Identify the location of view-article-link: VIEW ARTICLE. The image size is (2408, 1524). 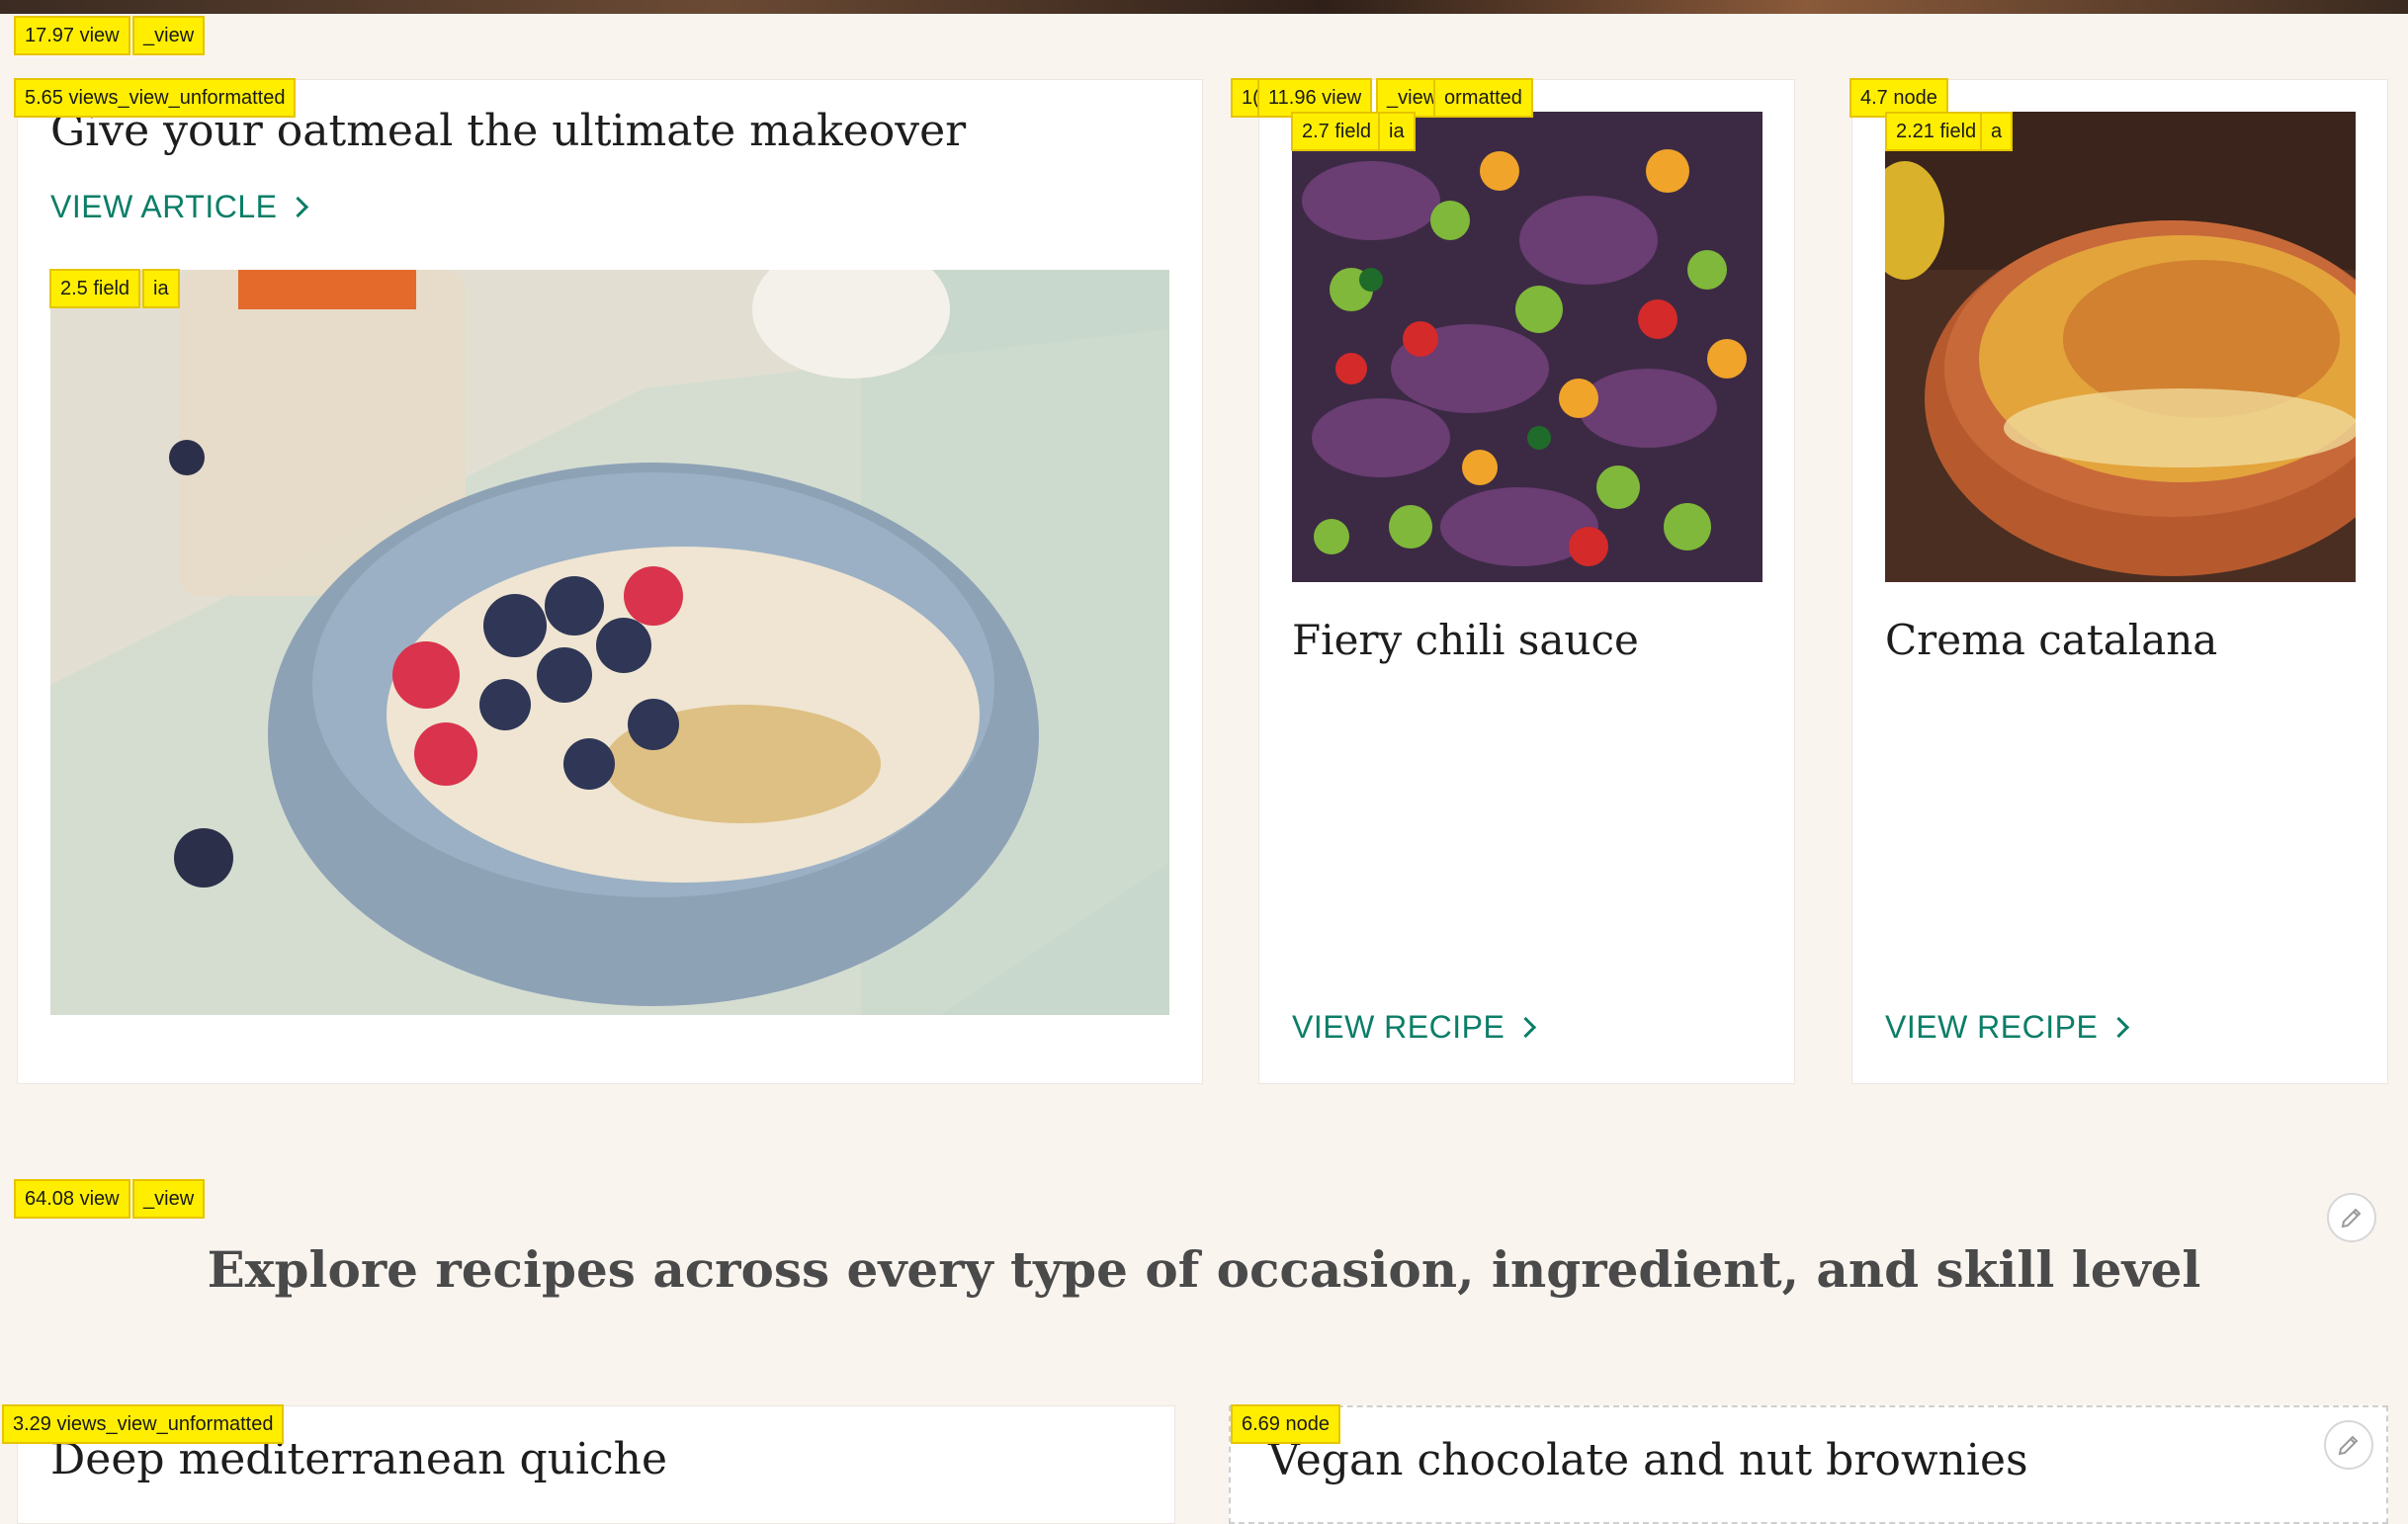
(179, 207).